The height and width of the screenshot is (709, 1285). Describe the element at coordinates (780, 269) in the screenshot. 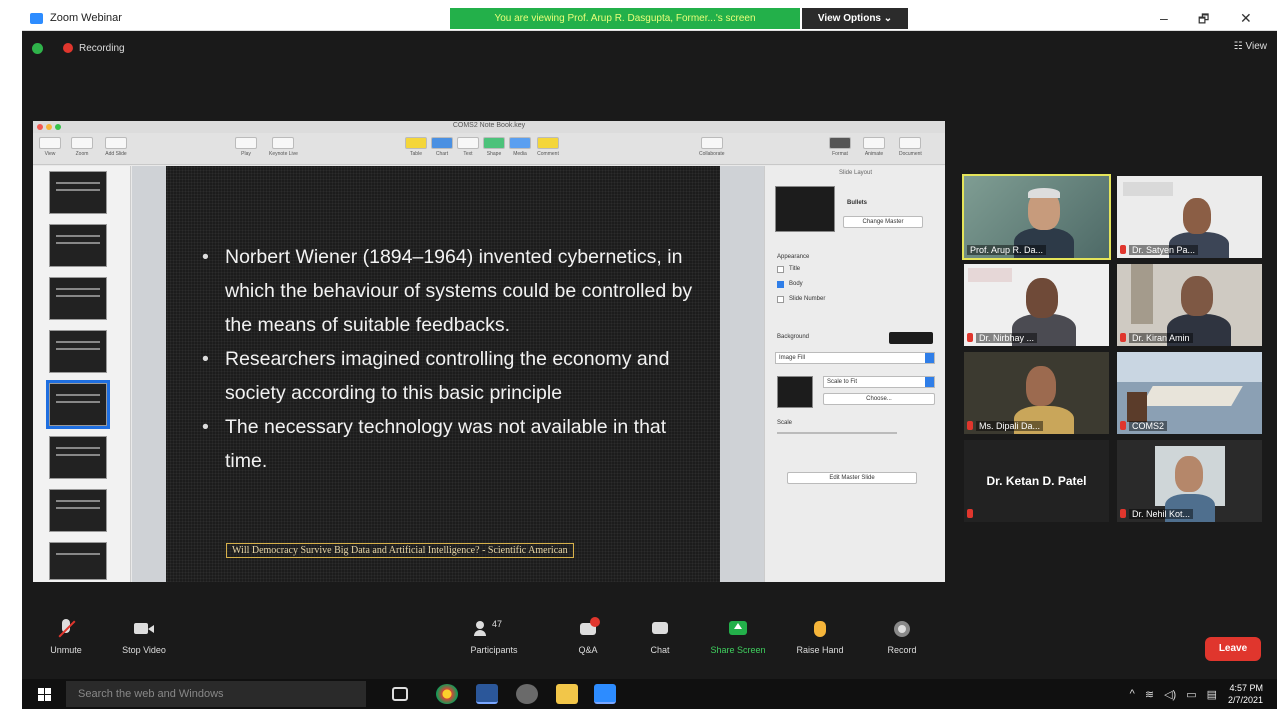

I see `title-checkbox` at that location.